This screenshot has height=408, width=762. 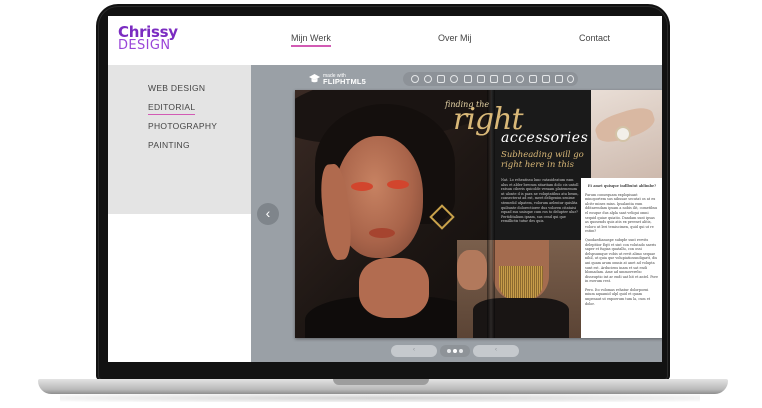 I want to click on print-icon, so click(x=546, y=79).